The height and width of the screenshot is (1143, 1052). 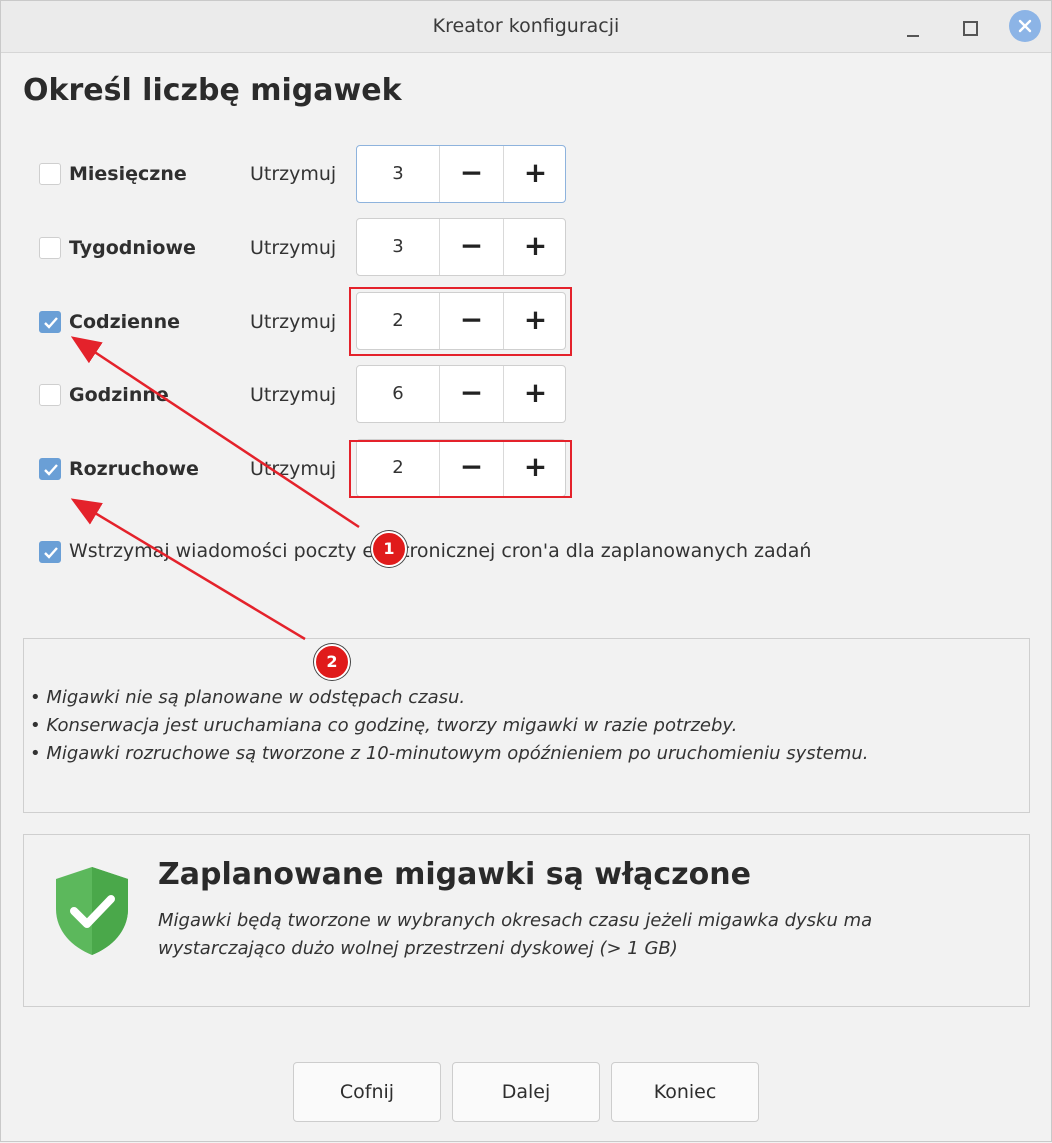 What do you see at coordinates (535, 247) in the screenshot?
I see `weekly-increment-button: +` at bounding box center [535, 247].